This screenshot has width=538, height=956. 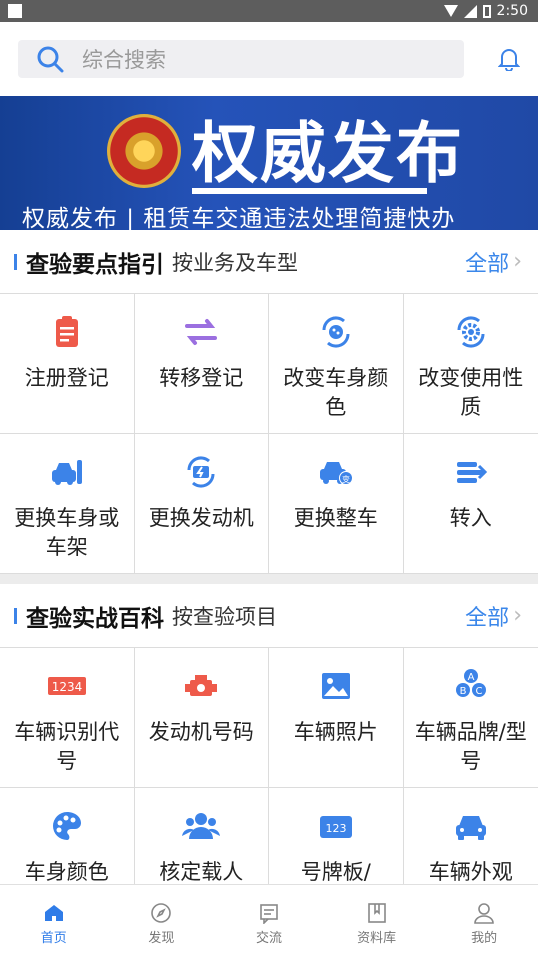 What do you see at coordinates (471, 472) in the screenshot?
I see `transfer-in-icon` at bounding box center [471, 472].